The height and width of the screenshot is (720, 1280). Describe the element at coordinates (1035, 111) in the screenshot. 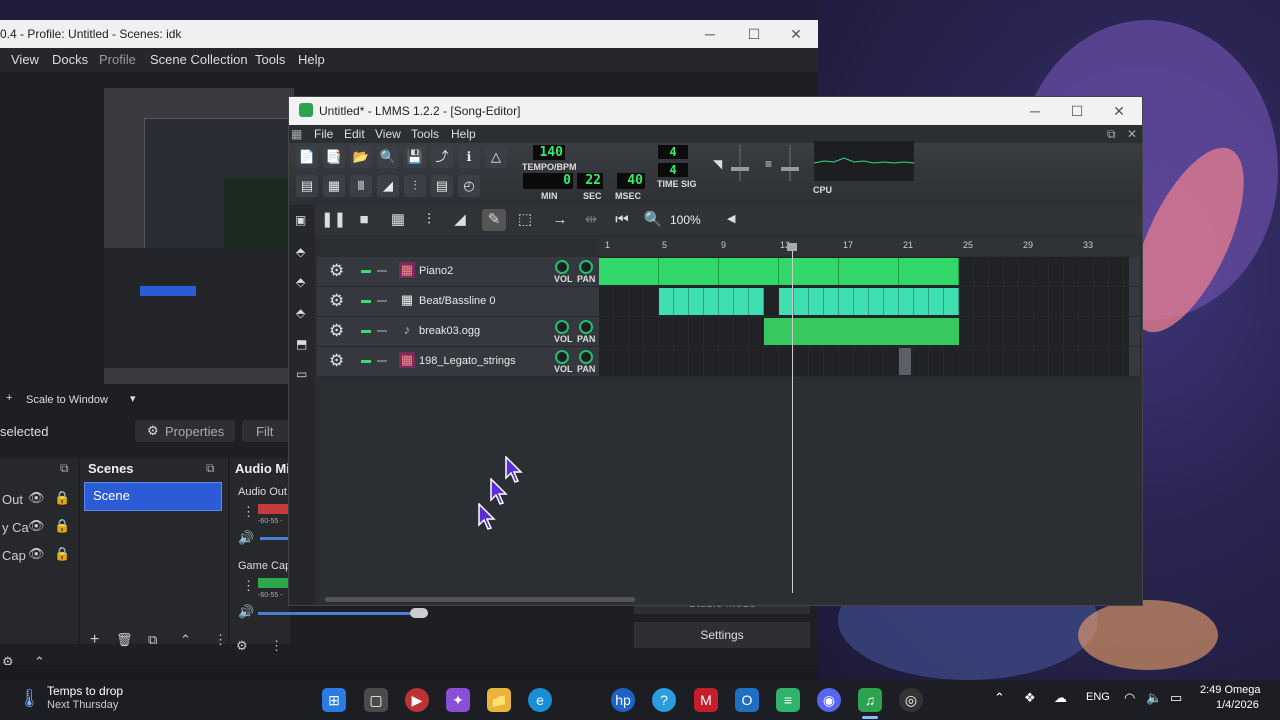

I see `minimize-icon: ─` at that location.